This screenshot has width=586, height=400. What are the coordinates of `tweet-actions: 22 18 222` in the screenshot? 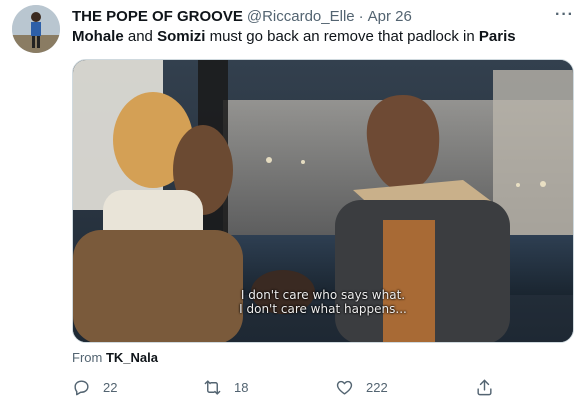 It's located at (323, 388).